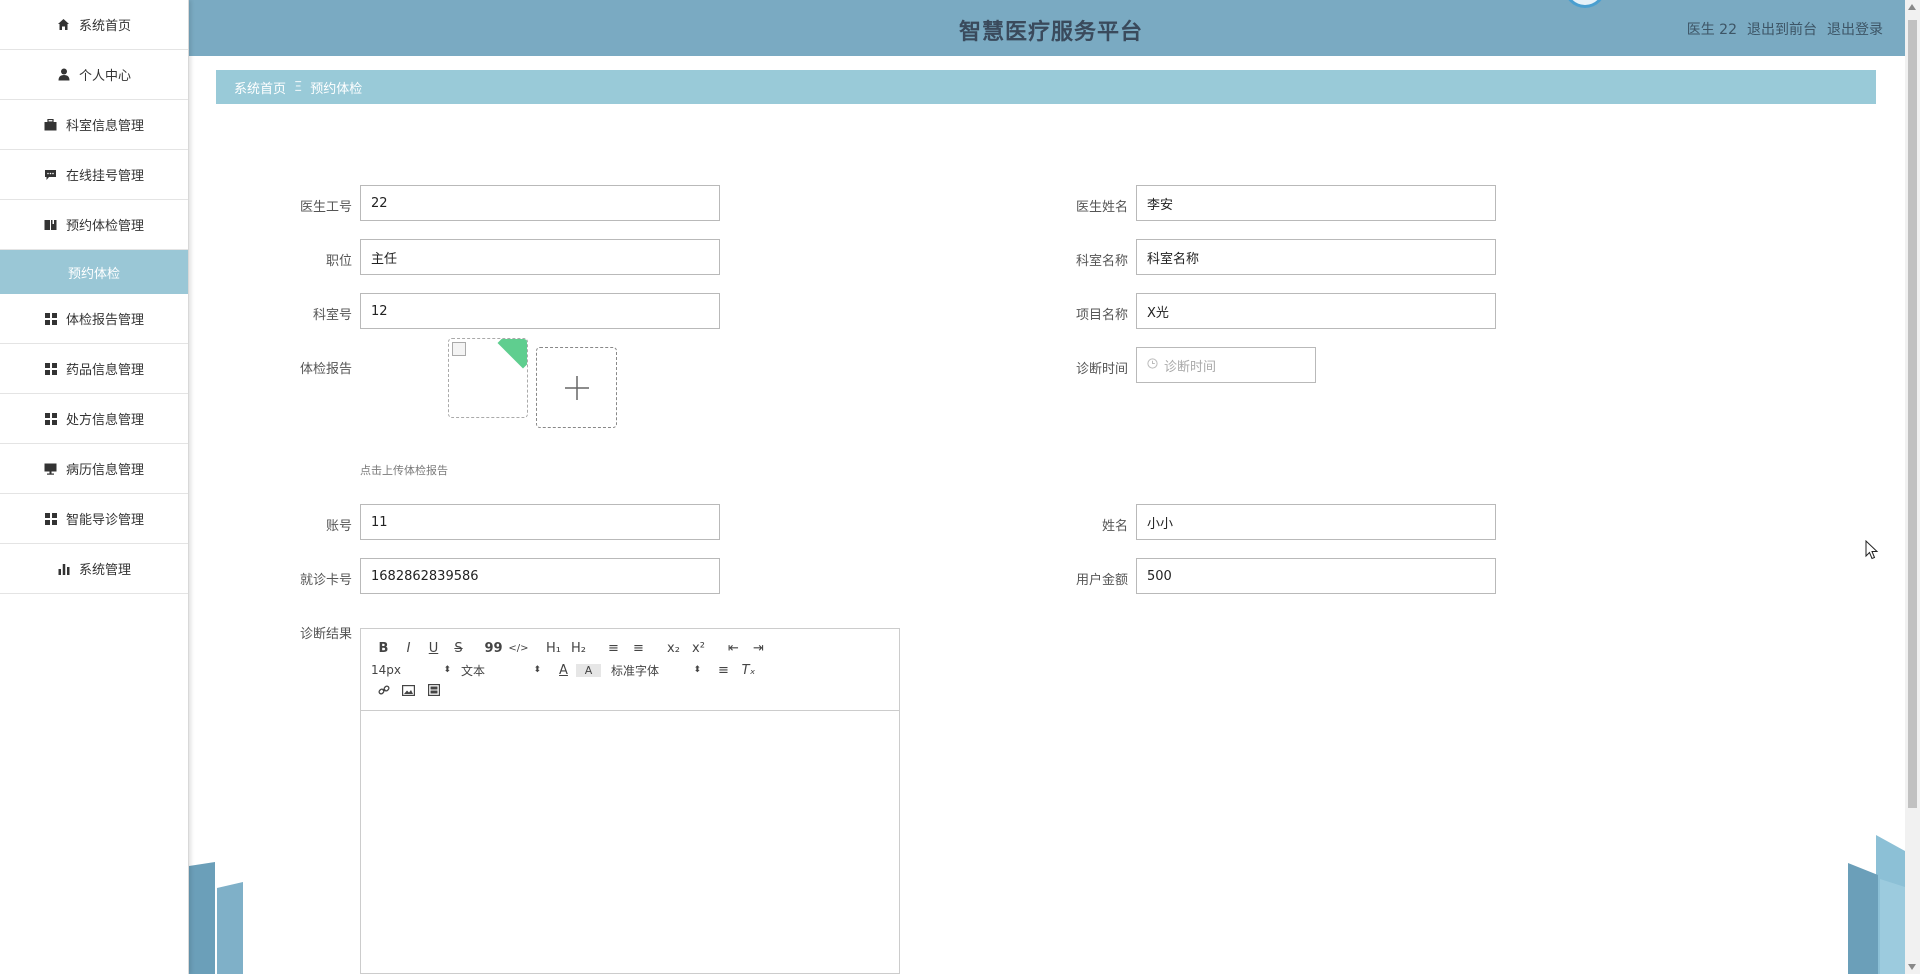 This screenshot has height=974, width=1920. I want to click on dept-name-field: 科室名称, so click(1316, 257).